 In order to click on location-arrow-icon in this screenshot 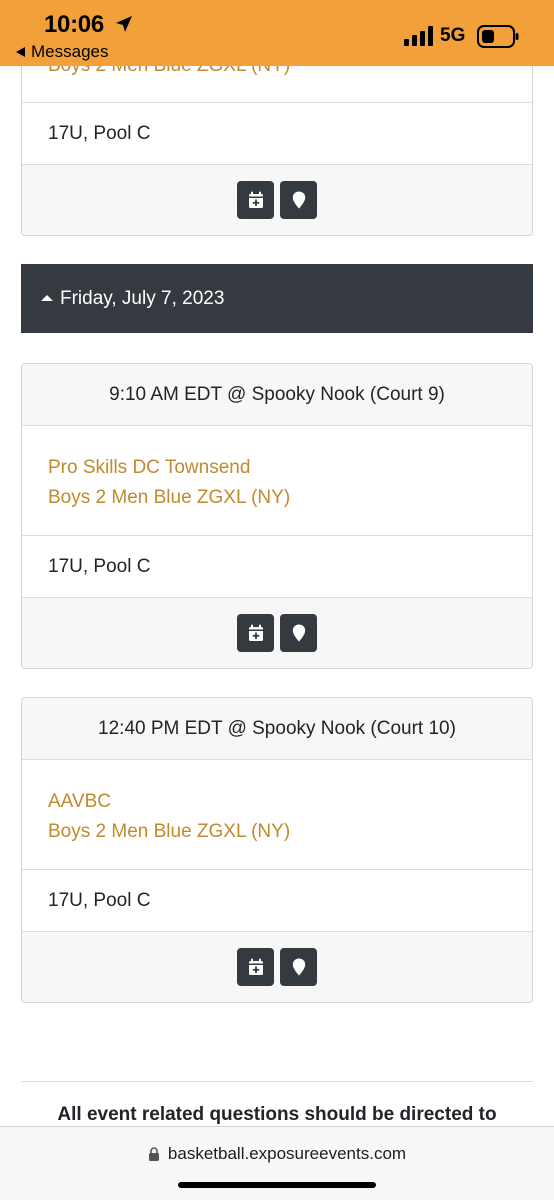, I will do `click(124, 24)`.